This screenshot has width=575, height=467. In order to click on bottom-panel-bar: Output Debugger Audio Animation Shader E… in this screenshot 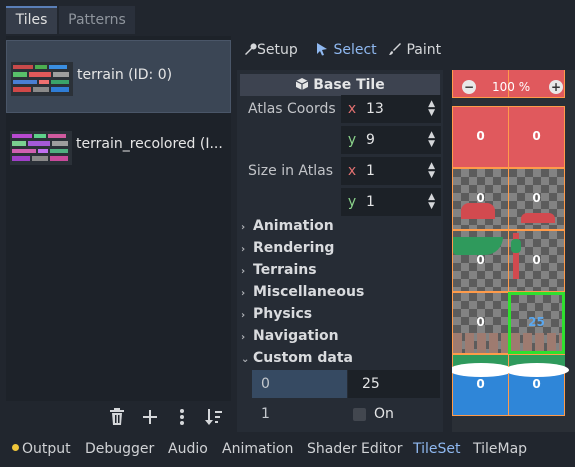, I will do `click(287, 451)`.